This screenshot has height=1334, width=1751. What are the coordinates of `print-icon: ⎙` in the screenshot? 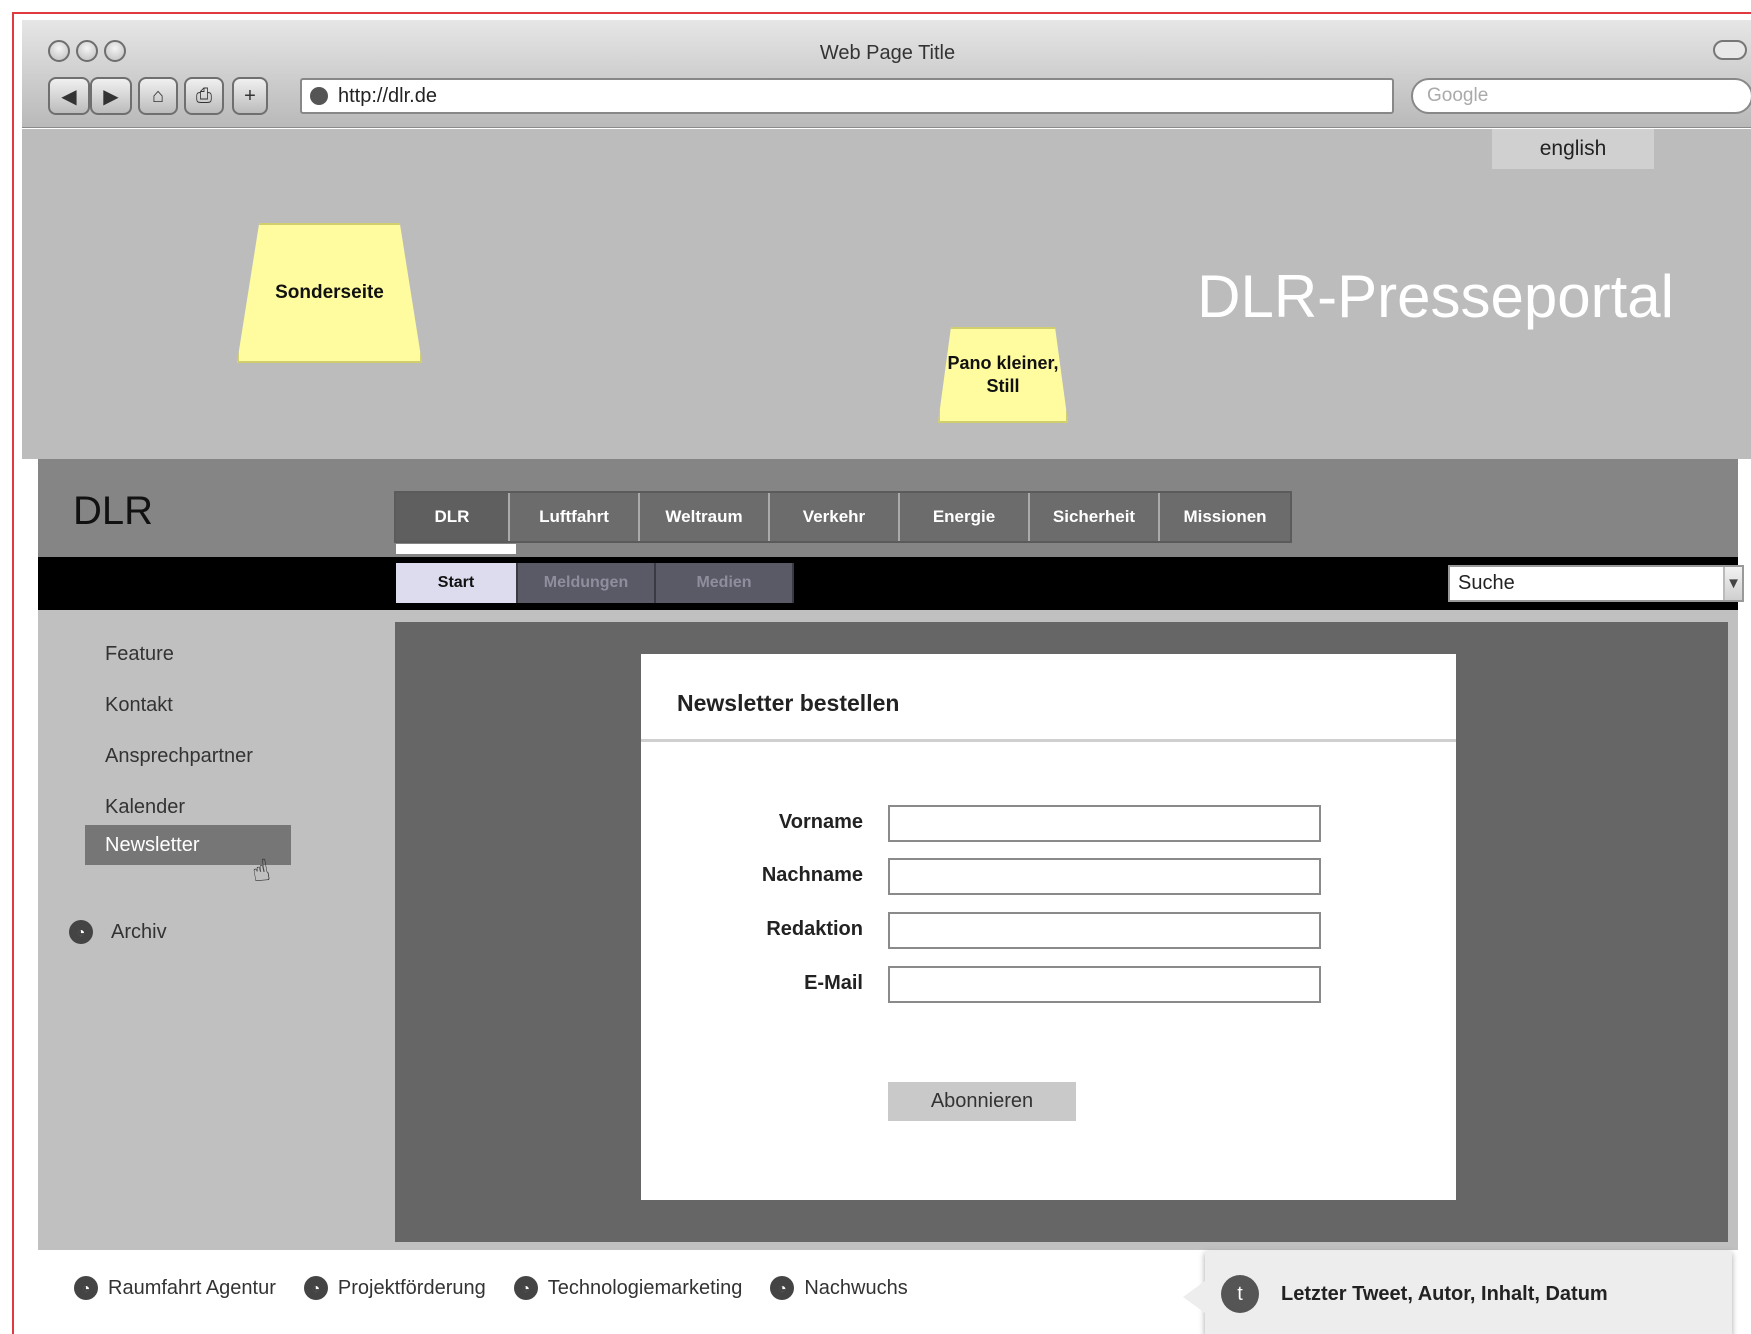 It's located at (204, 95).